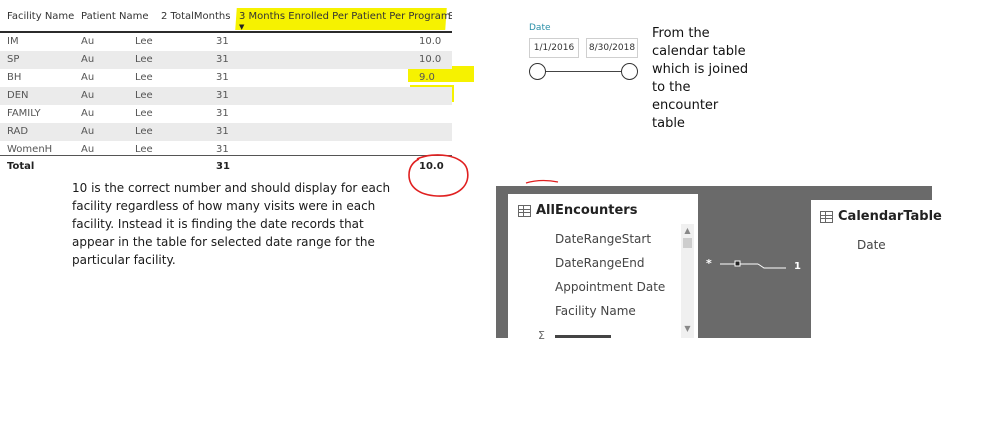 This screenshot has height=423, width=994. What do you see at coordinates (18, 131) in the screenshot?
I see `facility-cell: RAD` at bounding box center [18, 131].